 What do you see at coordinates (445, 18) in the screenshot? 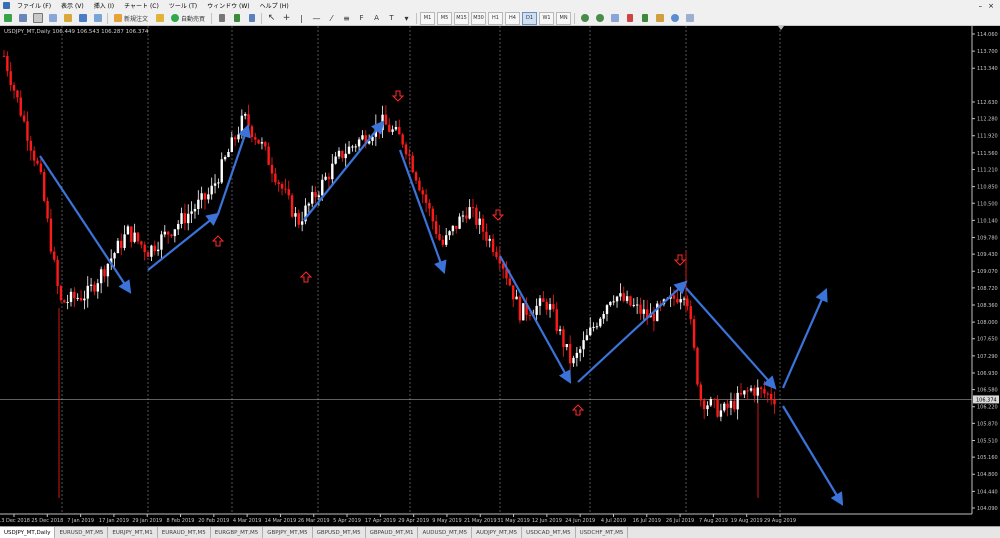
I see `timeframe-m5: M5` at bounding box center [445, 18].